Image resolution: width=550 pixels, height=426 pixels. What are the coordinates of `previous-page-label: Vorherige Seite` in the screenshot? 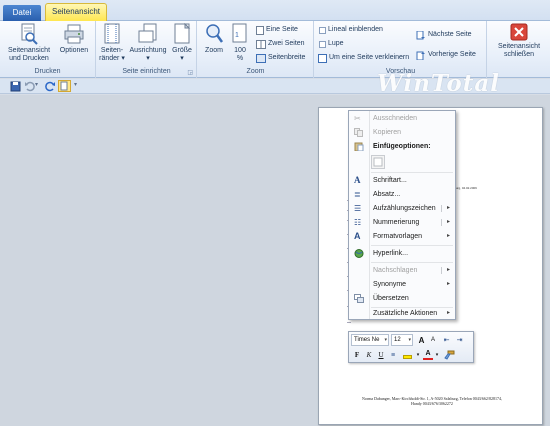 It's located at (452, 54).